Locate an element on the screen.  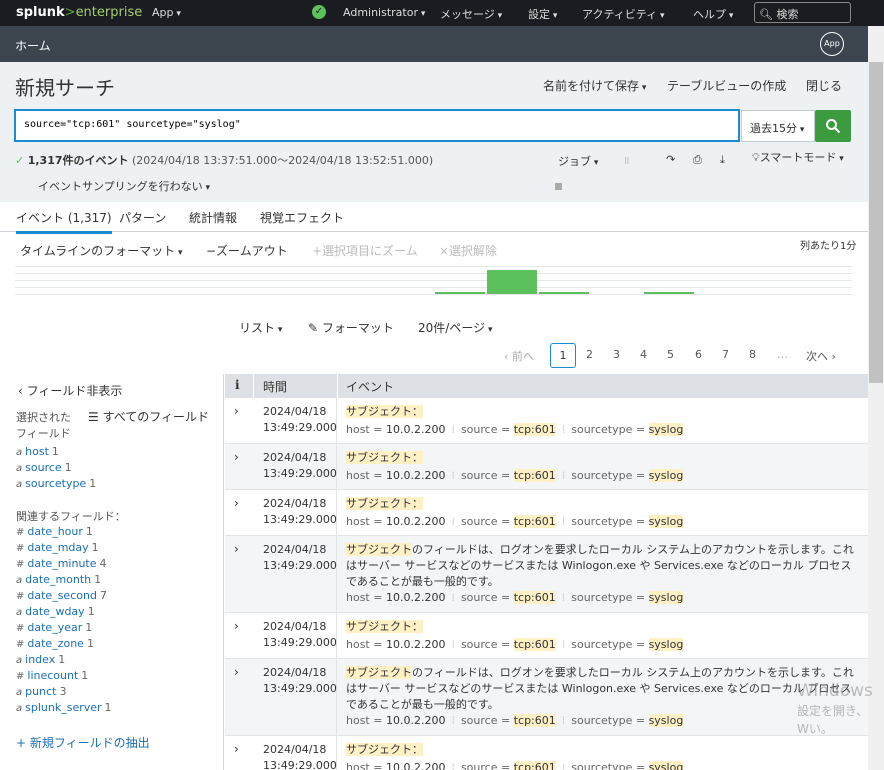
tab-patterns: パターン is located at coordinates (142, 217).